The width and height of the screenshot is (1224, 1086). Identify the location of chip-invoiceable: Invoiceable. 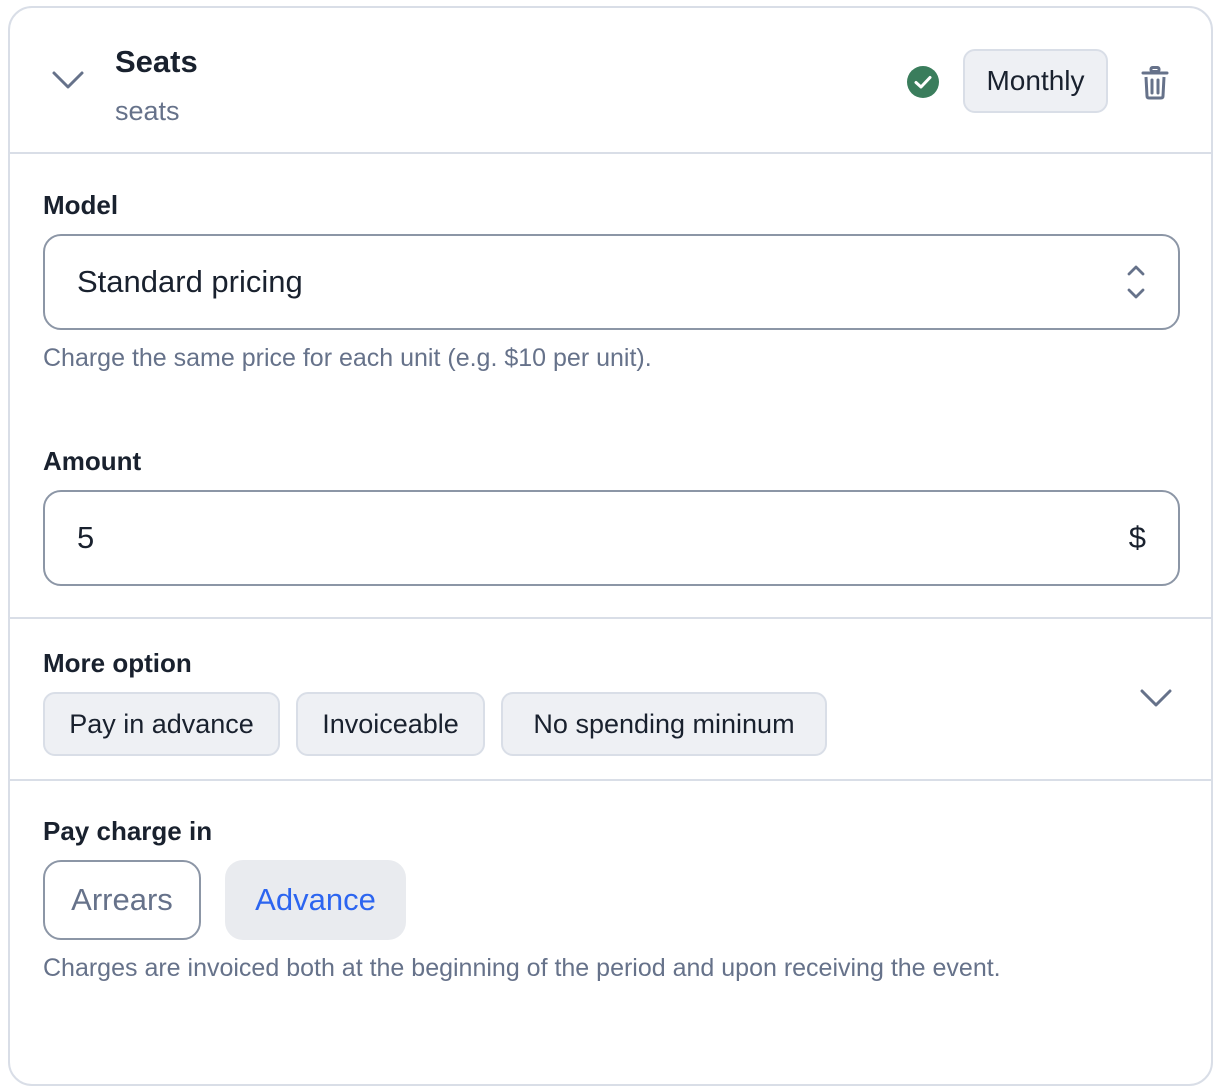
(390, 724).